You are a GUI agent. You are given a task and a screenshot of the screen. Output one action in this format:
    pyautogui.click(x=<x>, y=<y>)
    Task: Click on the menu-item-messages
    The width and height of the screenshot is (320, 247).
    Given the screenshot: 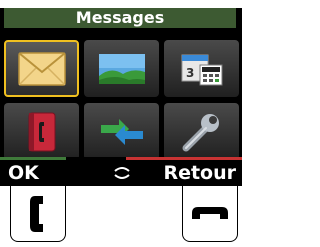 What is the action you would take?
    pyautogui.click(x=41, y=68)
    